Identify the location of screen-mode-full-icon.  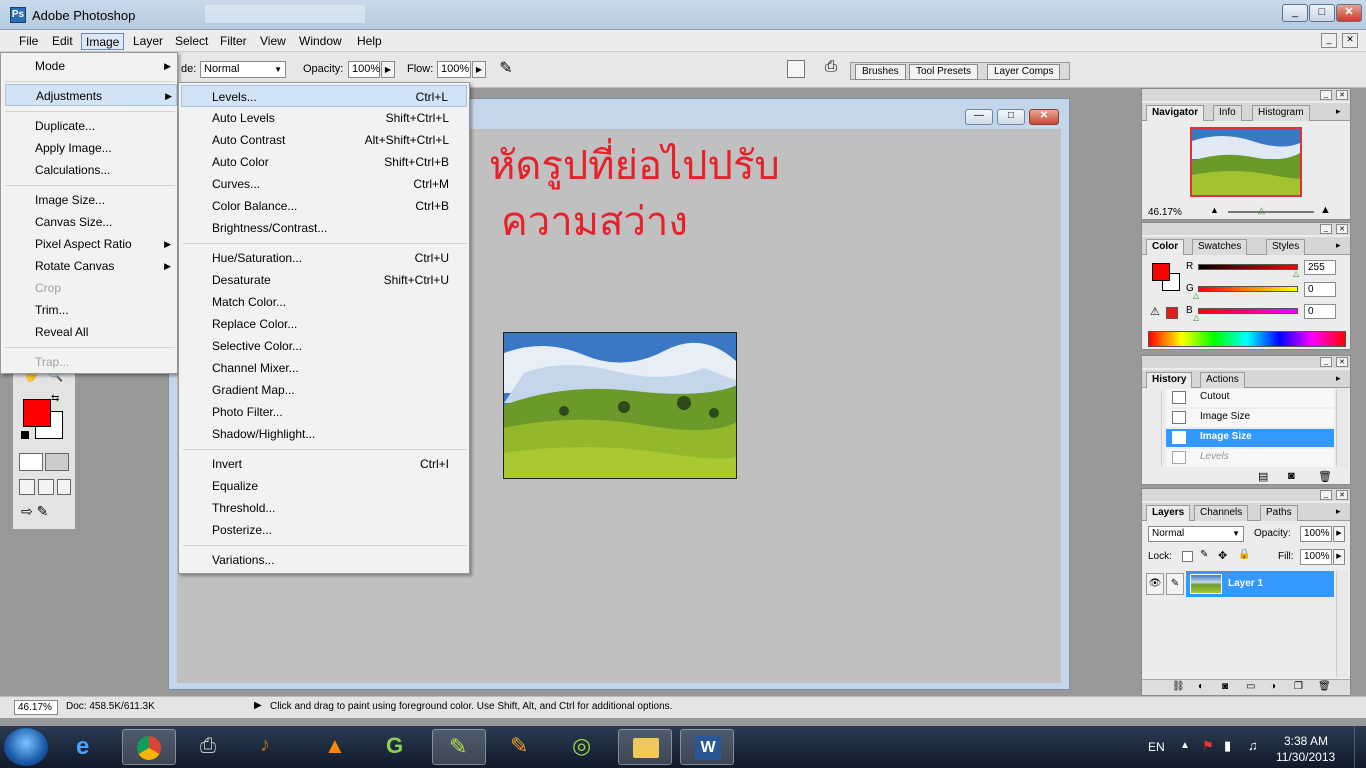
(64, 487).